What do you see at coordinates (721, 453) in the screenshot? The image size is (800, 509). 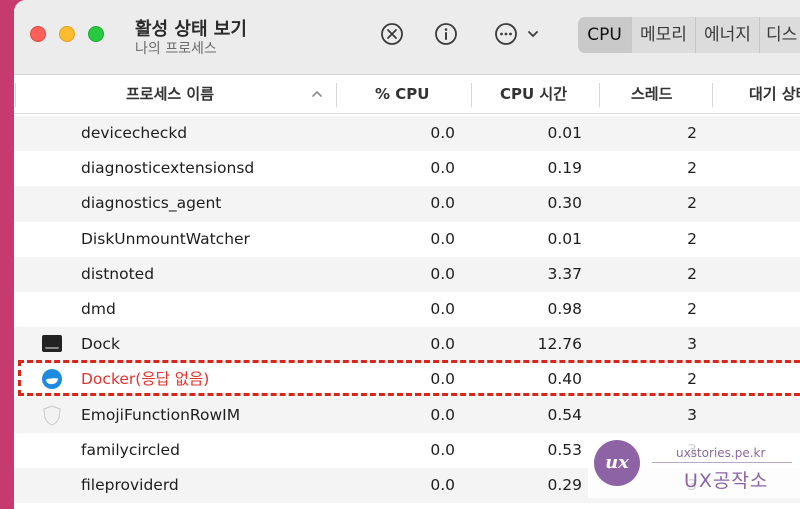 I see `watermark-url: uxstories.pe.kr` at bounding box center [721, 453].